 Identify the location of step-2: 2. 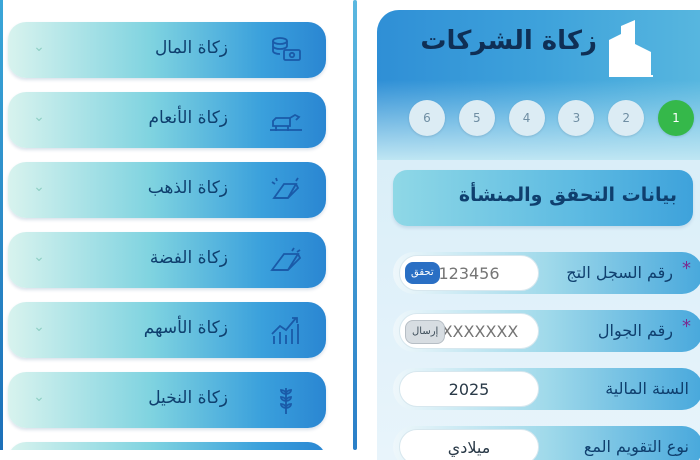
(626, 118).